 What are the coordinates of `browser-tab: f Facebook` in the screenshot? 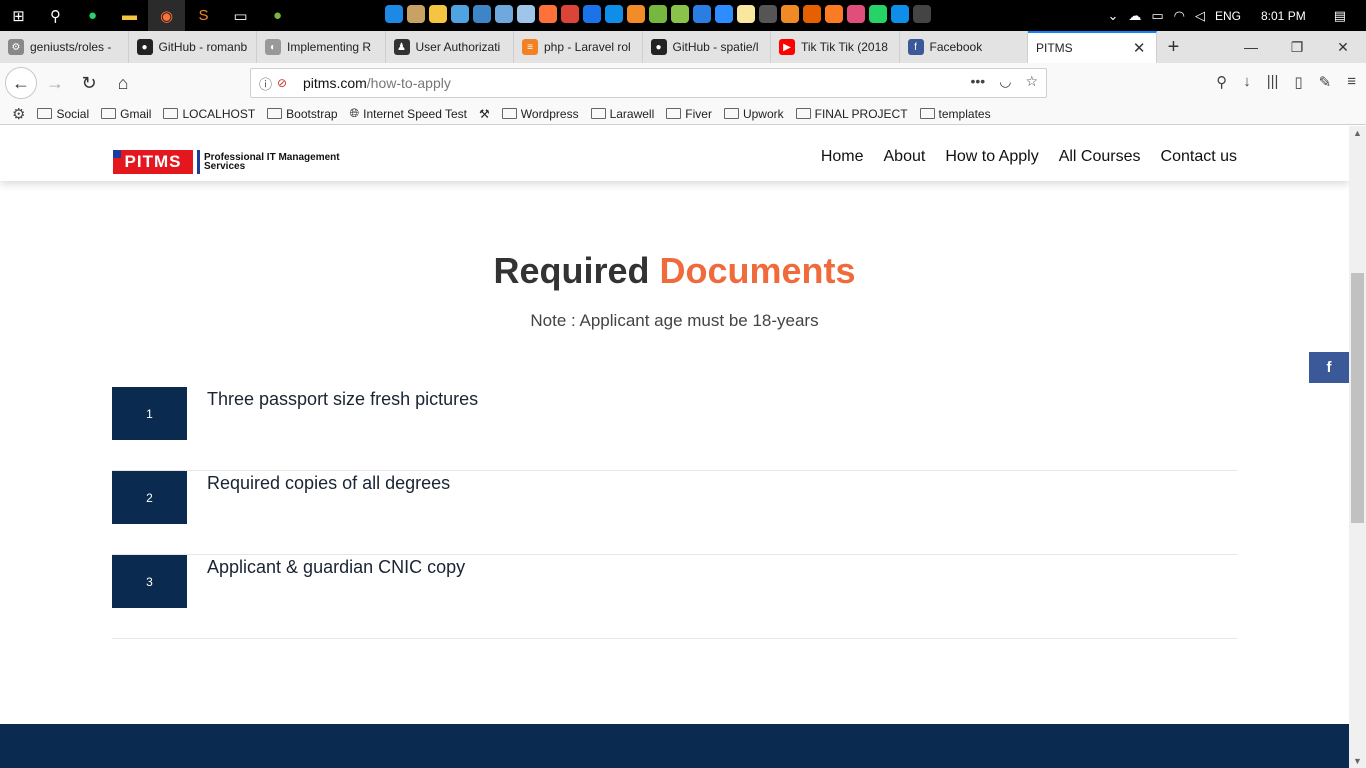 It's located at (964, 47).